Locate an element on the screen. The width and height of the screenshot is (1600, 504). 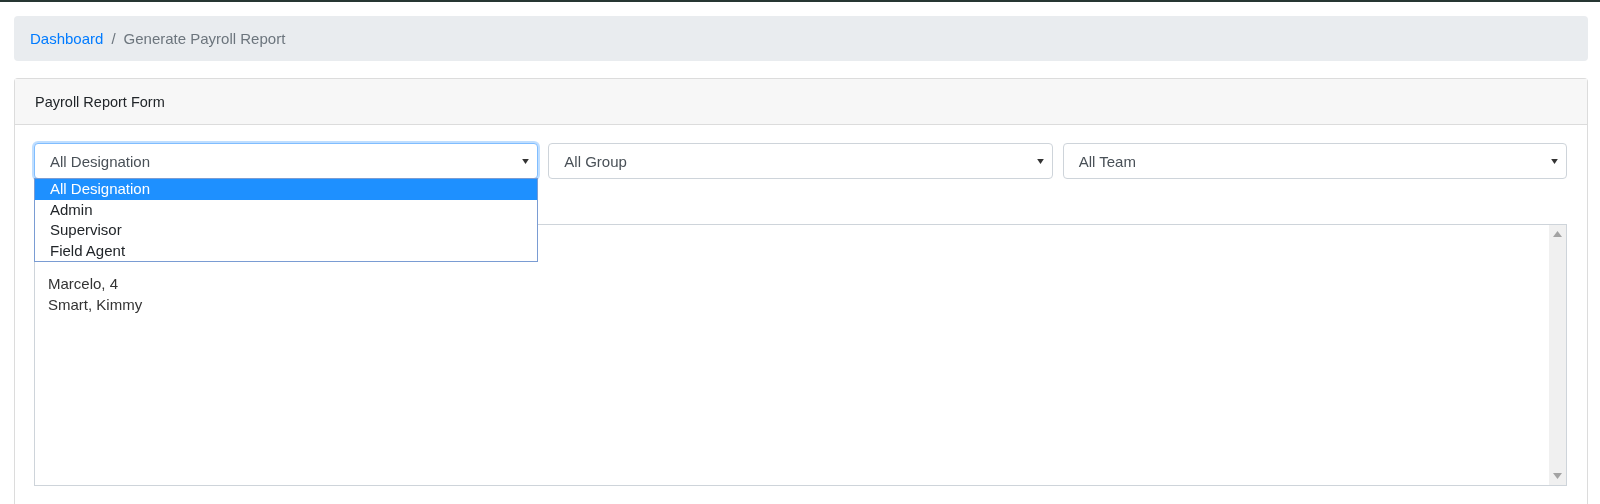
card-title: Payroll Report Form is located at coordinates (100, 101).